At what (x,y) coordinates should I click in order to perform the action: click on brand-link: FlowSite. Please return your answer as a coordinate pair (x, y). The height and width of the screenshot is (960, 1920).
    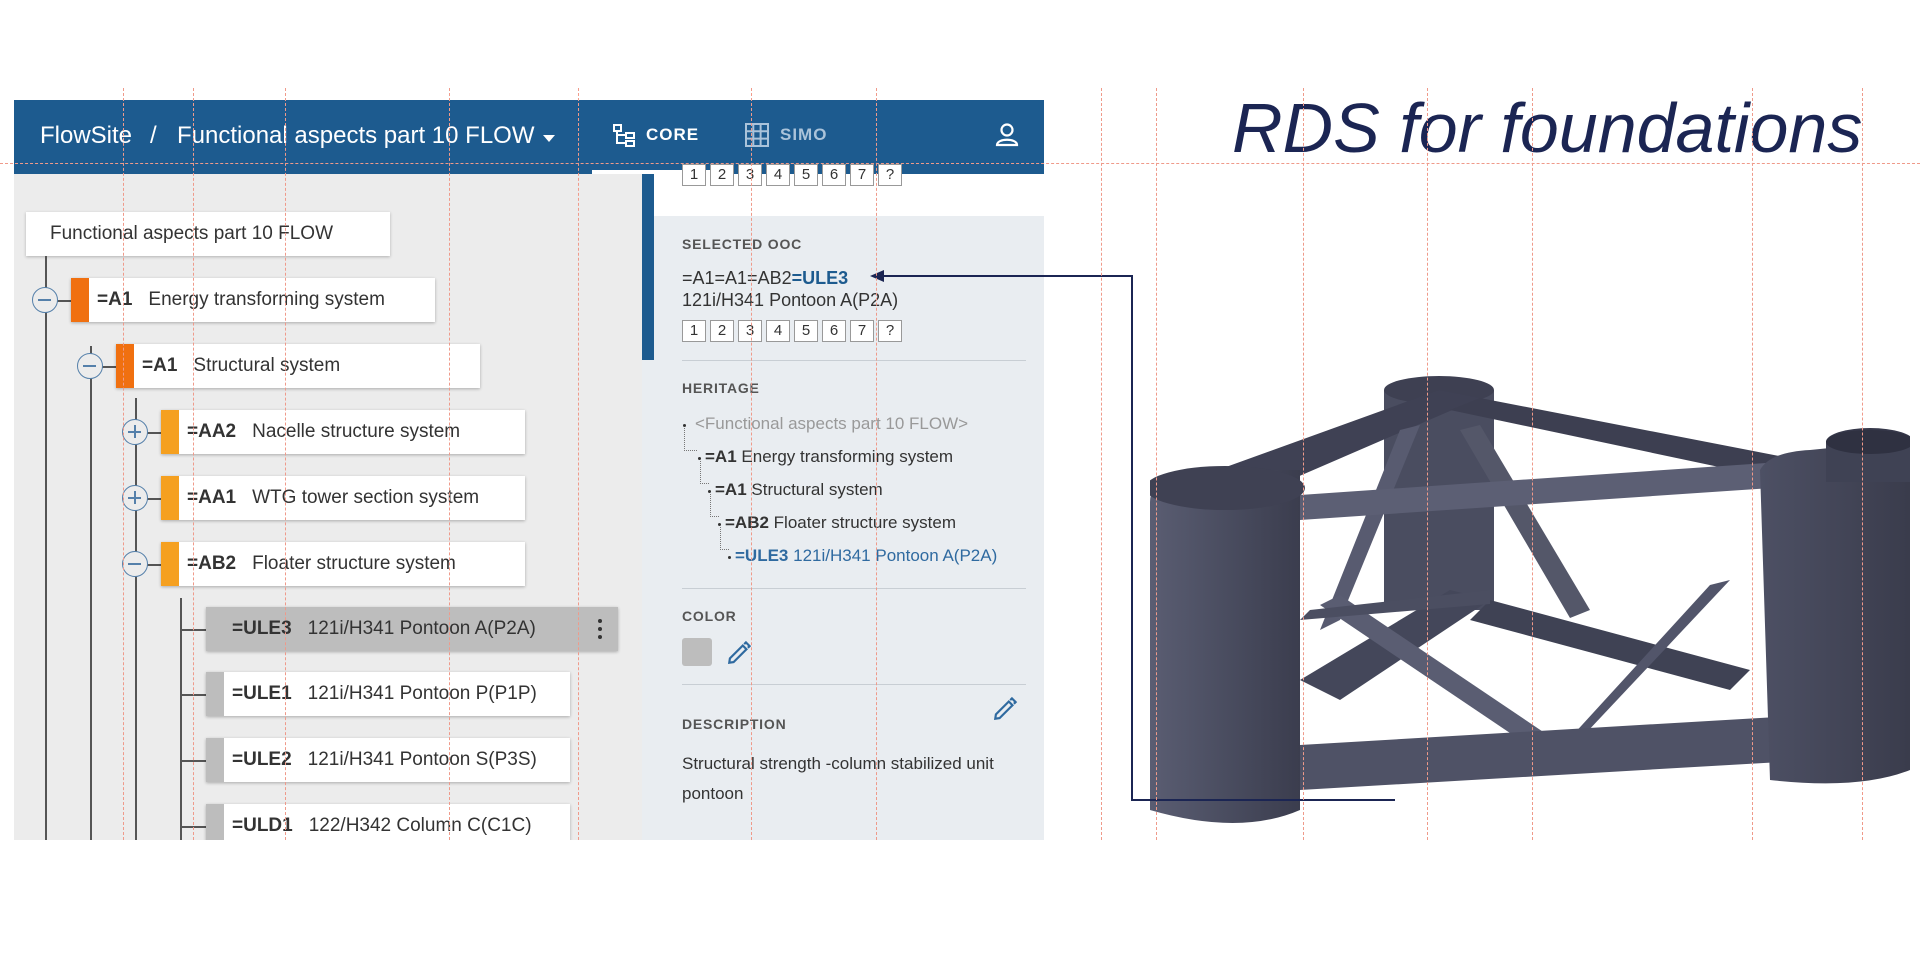
    Looking at the image, I should click on (86, 136).